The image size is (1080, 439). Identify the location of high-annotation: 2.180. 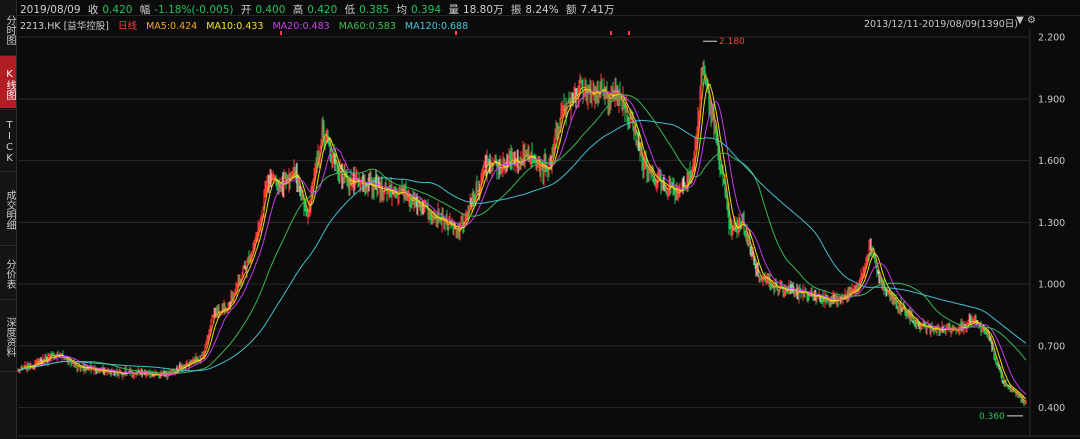
(732, 42).